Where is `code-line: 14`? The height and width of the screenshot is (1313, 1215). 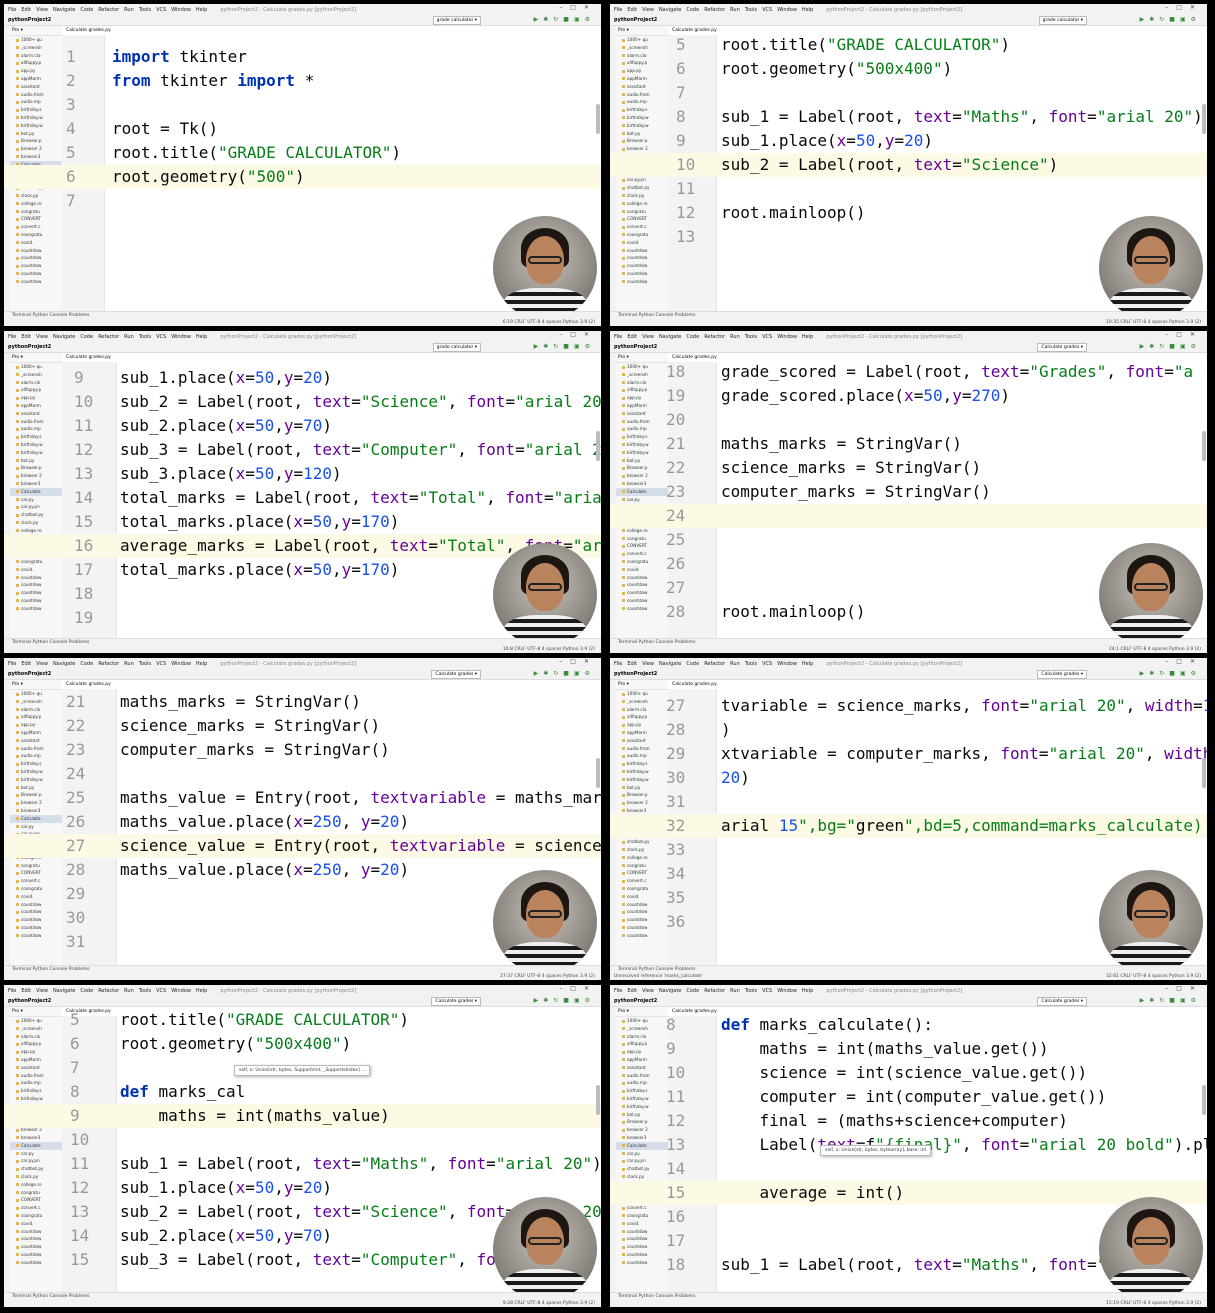
code-line: 14 is located at coordinates (908, 1169).